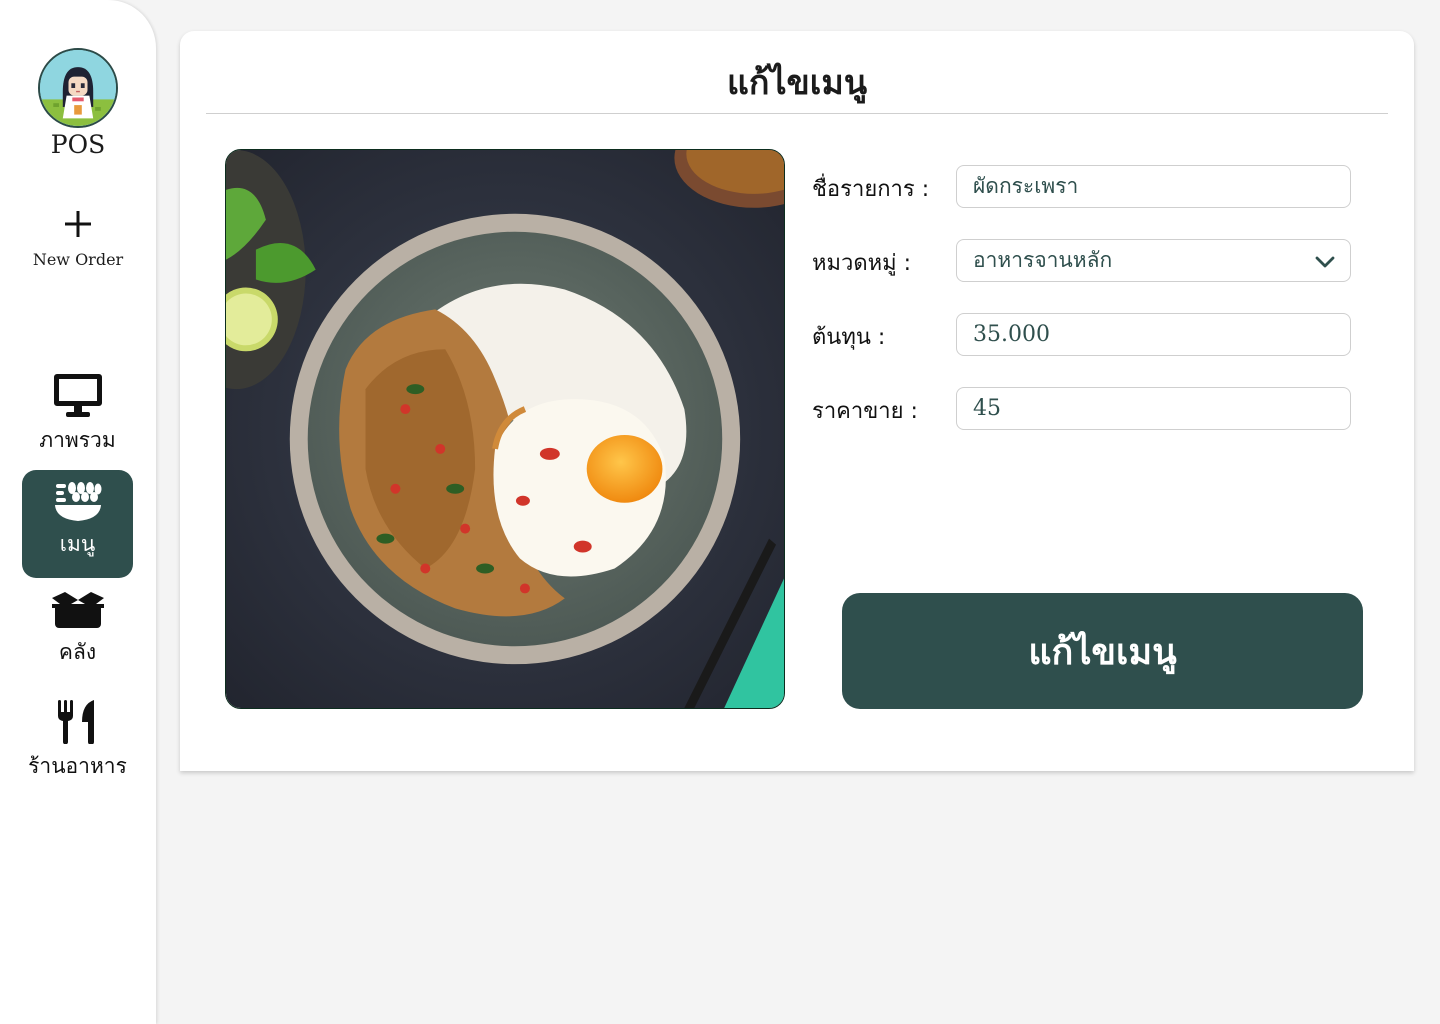 The image size is (1440, 1024). Describe the element at coordinates (77, 638) in the screenshot. I see `sidebar-item-stock: คลัง` at that location.